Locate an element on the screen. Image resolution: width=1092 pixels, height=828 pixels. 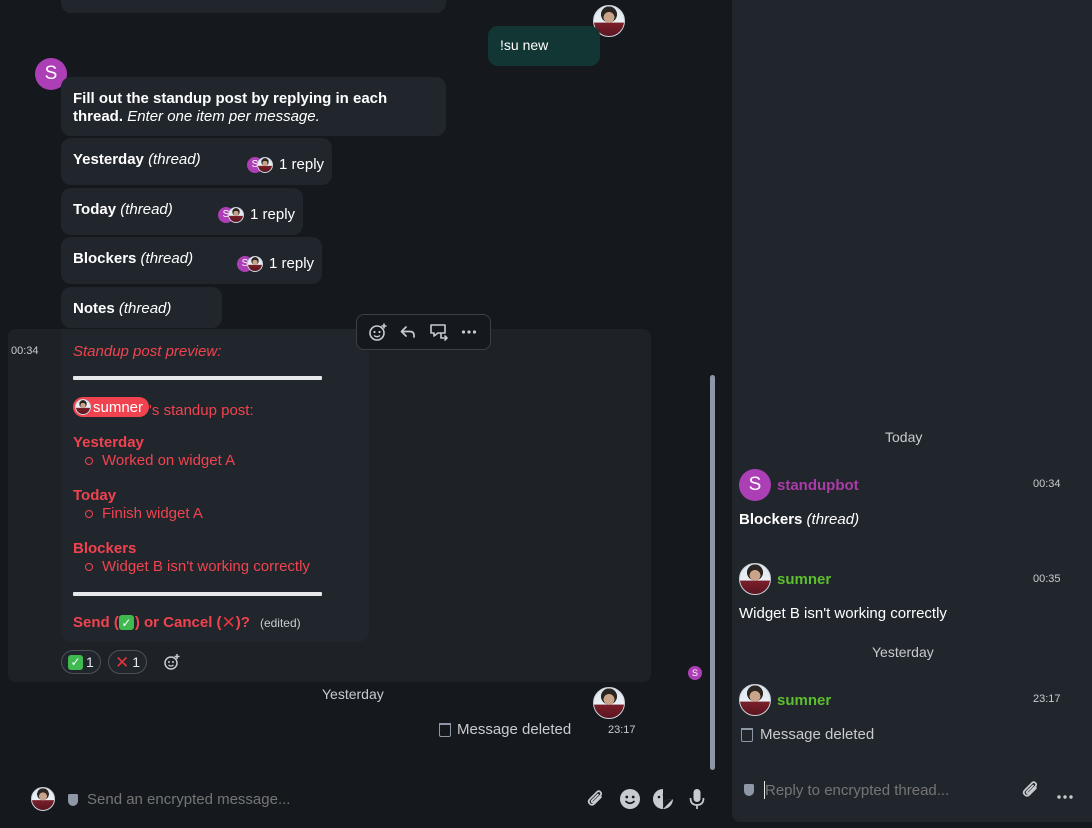
date-separator: Today is located at coordinates (904, 437).